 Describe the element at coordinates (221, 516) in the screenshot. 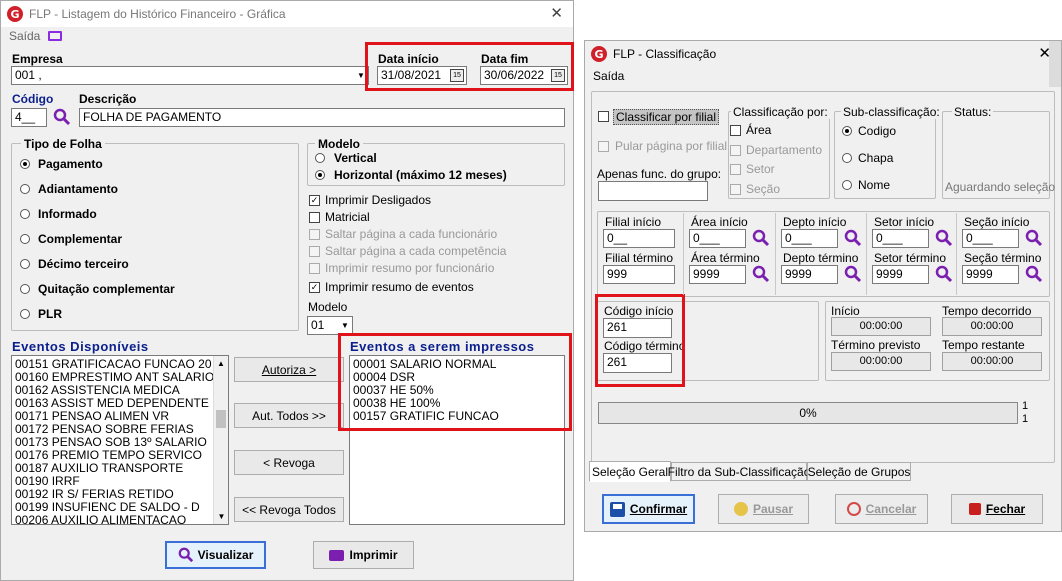

I see `scroll-down-icon: ▼` at that location.